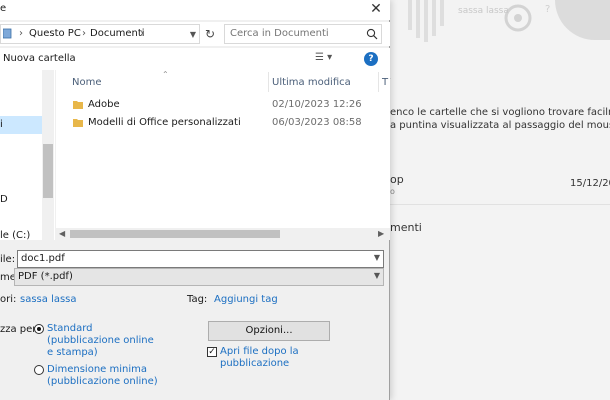 Image resolution: width=610 pixels, height=400 pixels. What do you see at coordinates (197, 299) in the screenshot?
I see `tags-label: Tag:` at bounding box center [197, 299].